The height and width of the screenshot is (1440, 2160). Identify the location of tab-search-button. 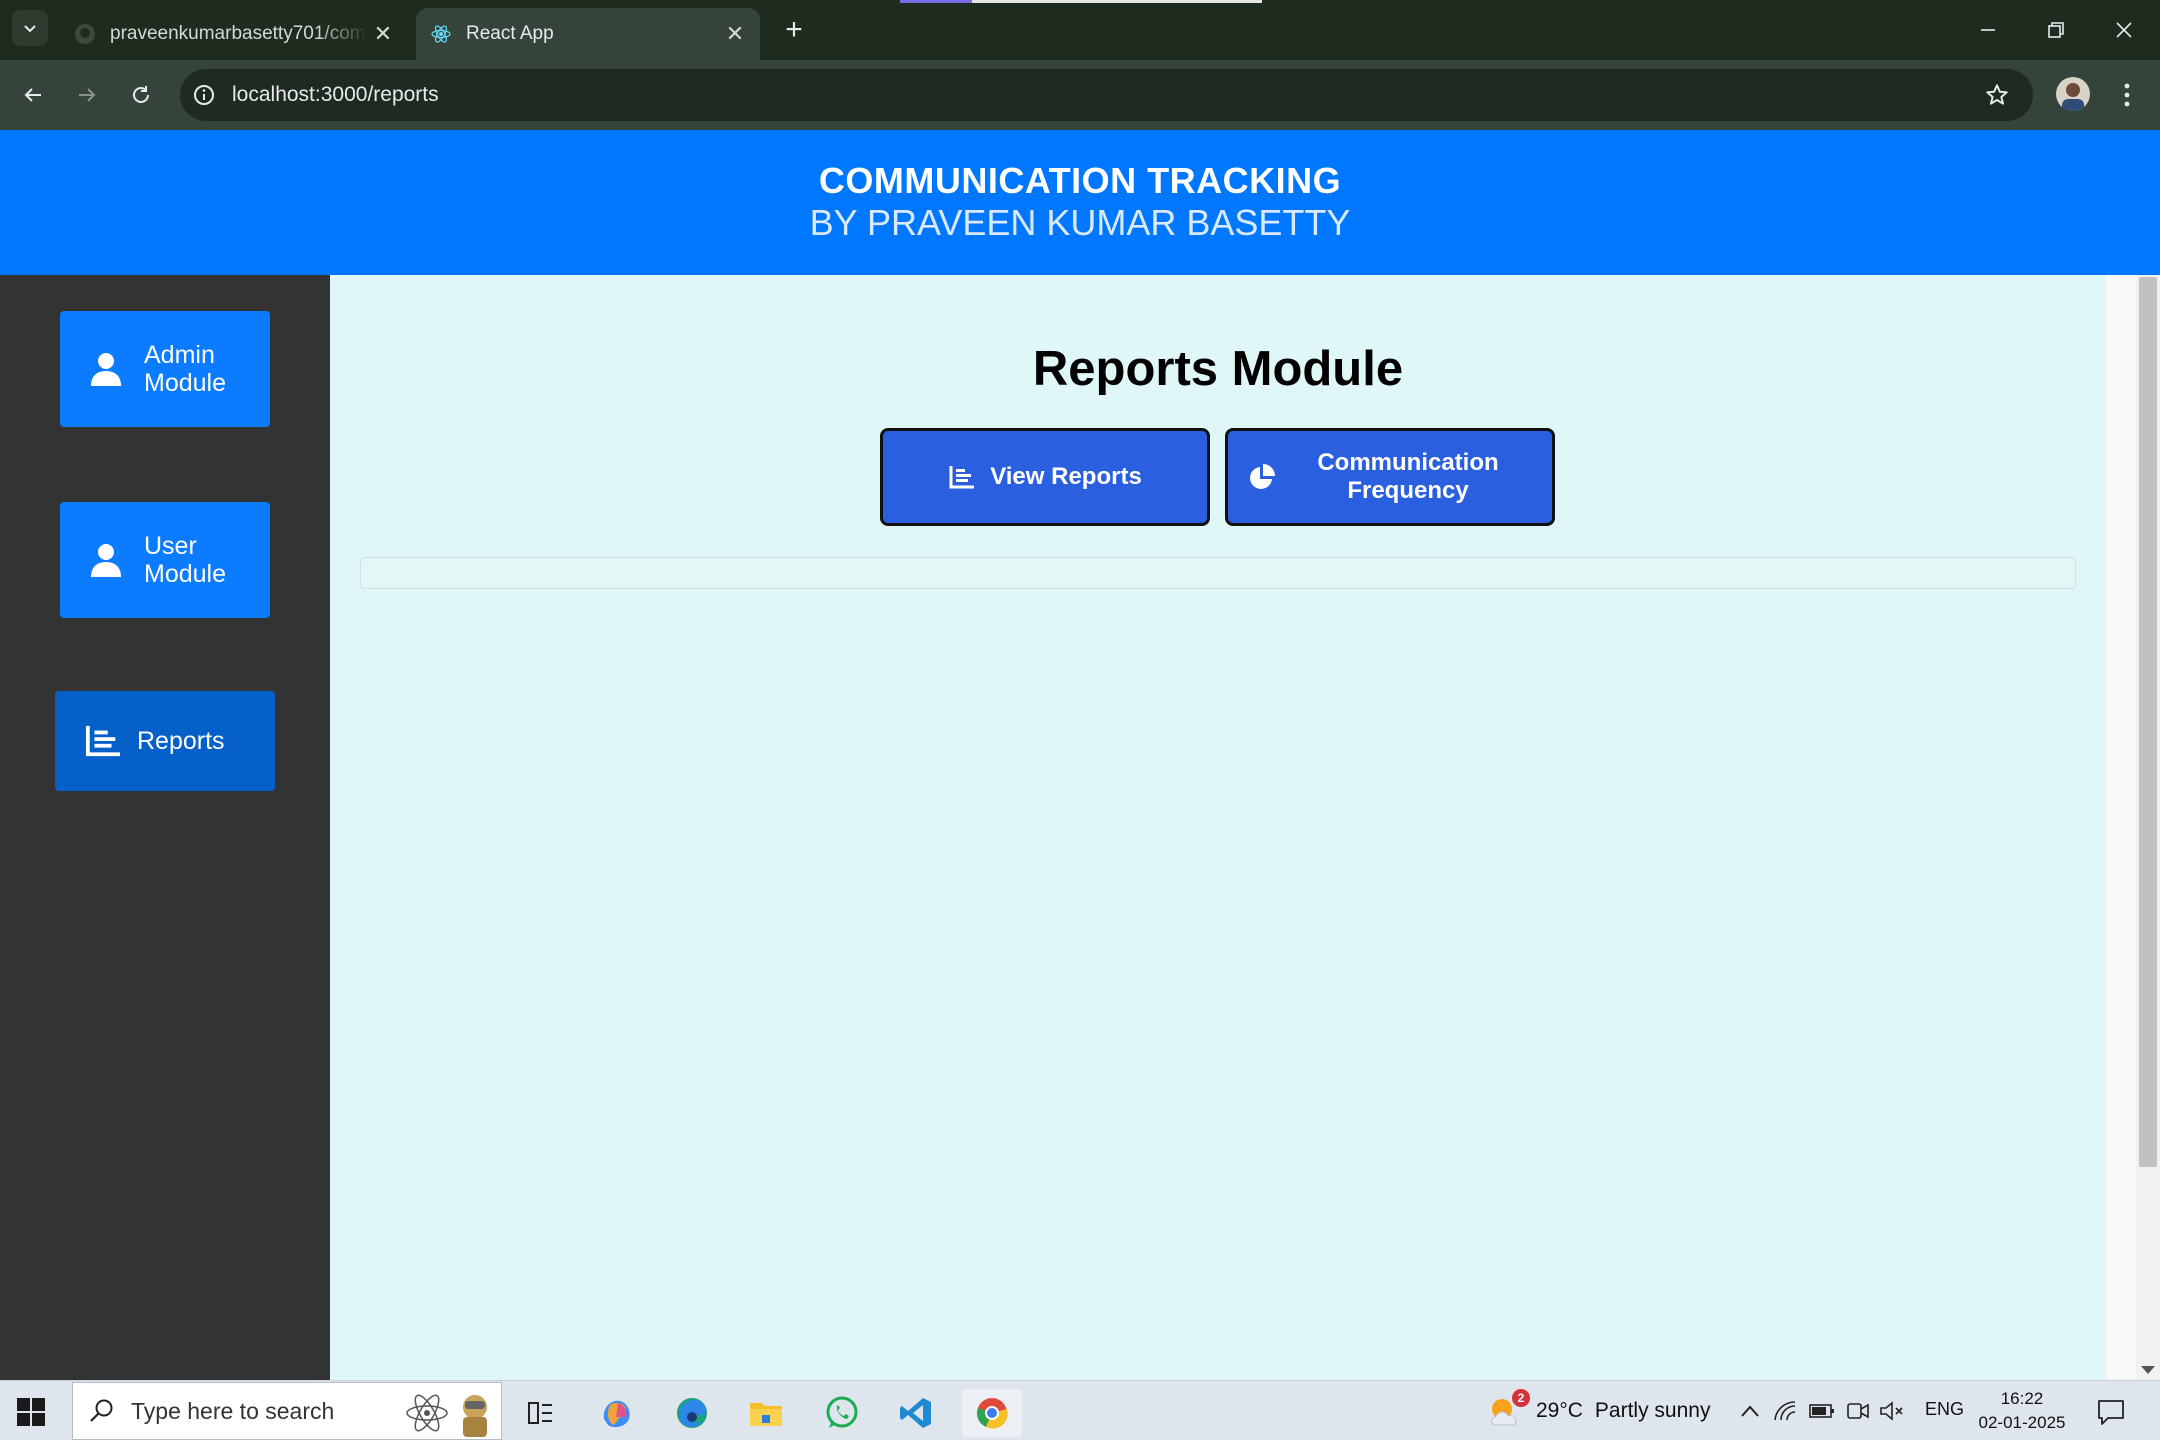
(30, 28).